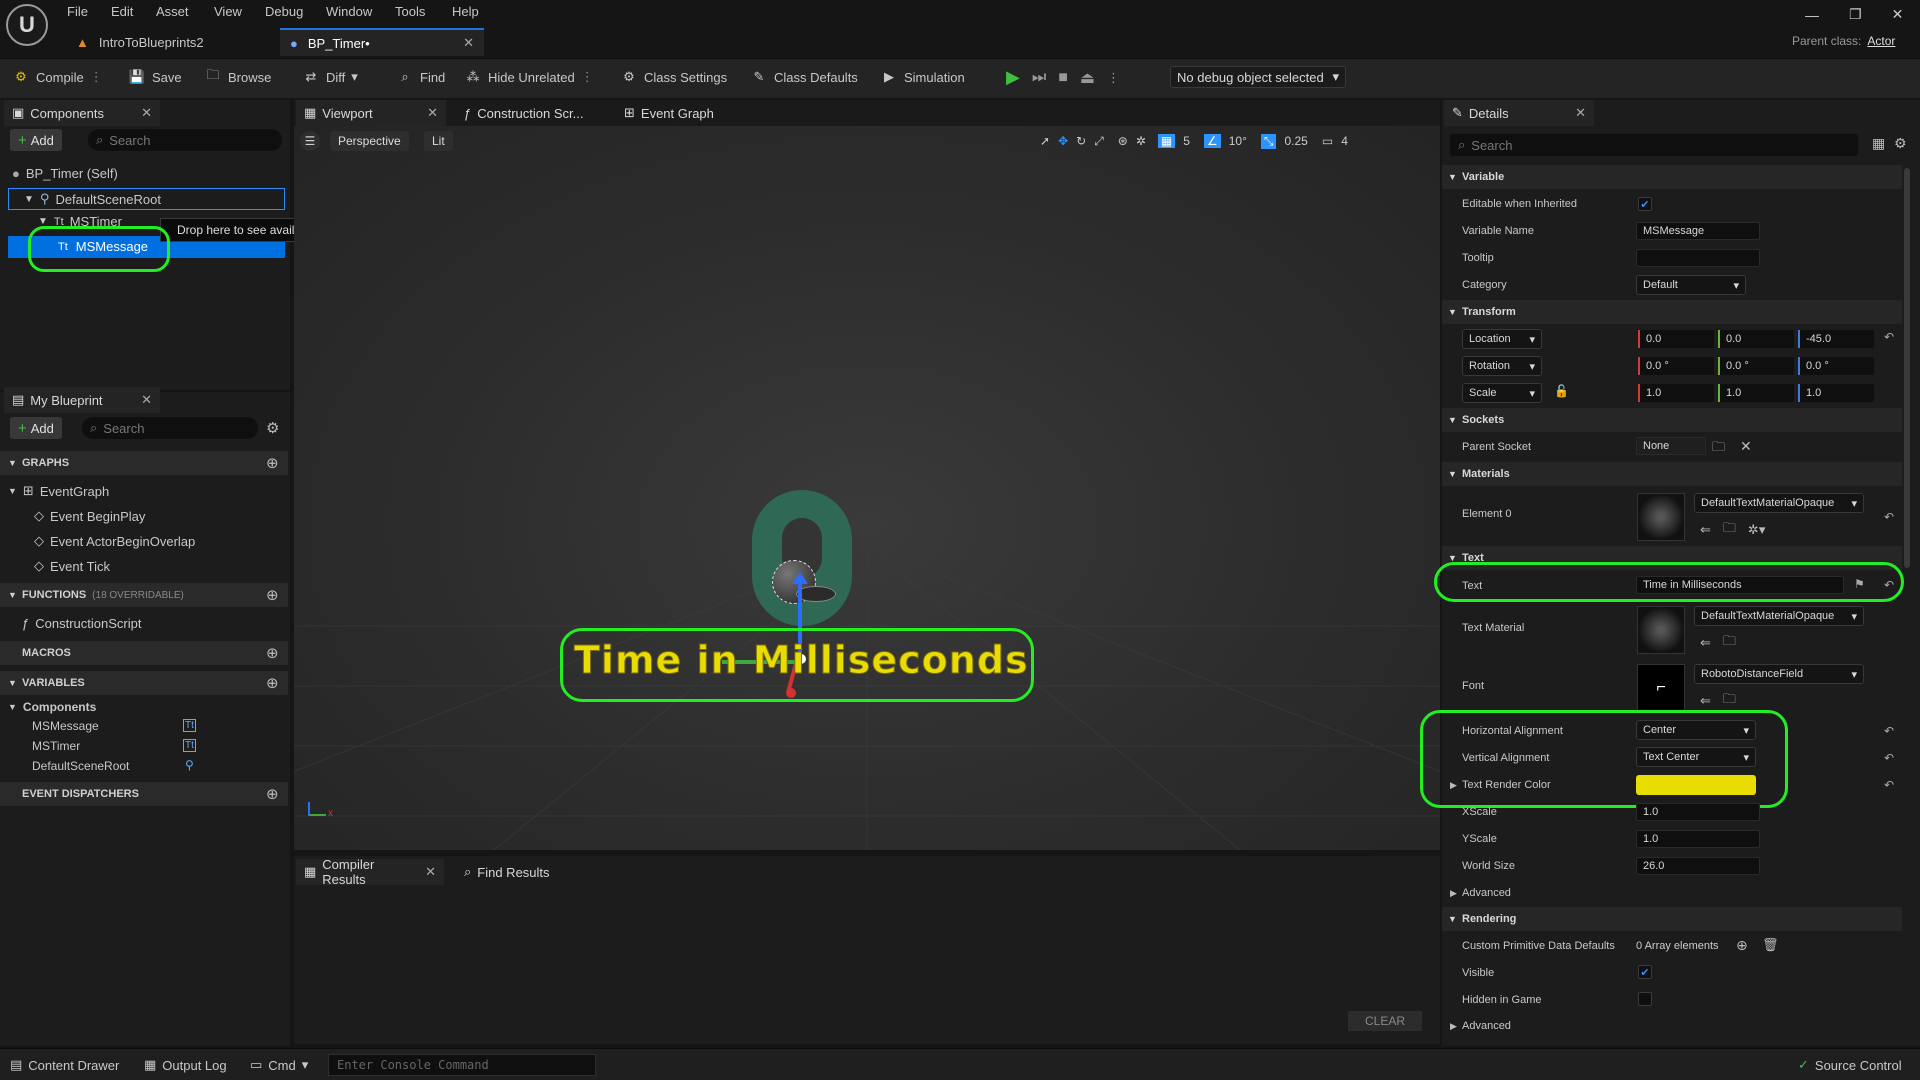 Image resolution: width=1920 pixels, height=1080 pixels. I want to click on section-macros: MACROS ⊕, so click(144, 653).